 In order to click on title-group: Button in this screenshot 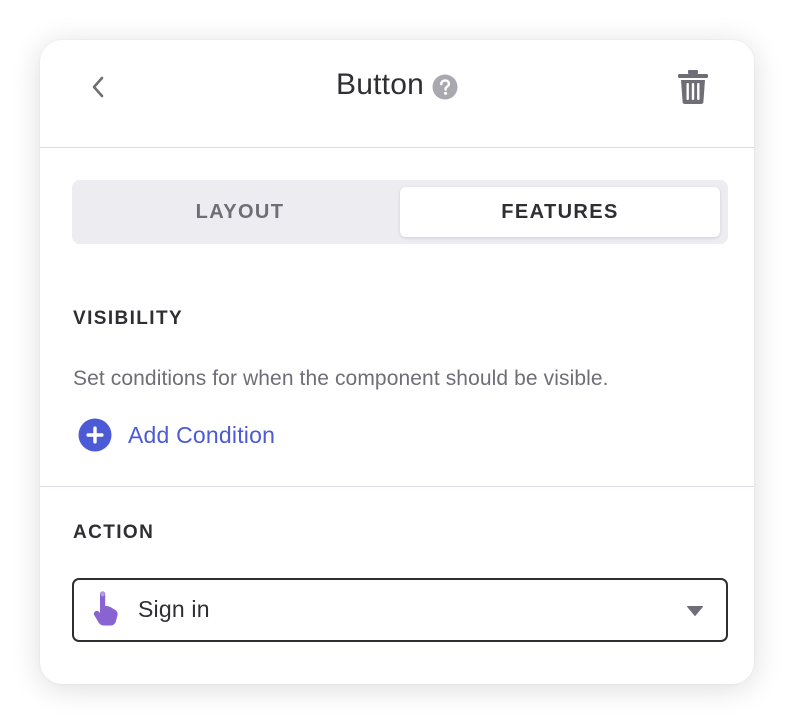, I will do `click(397, 85)`.